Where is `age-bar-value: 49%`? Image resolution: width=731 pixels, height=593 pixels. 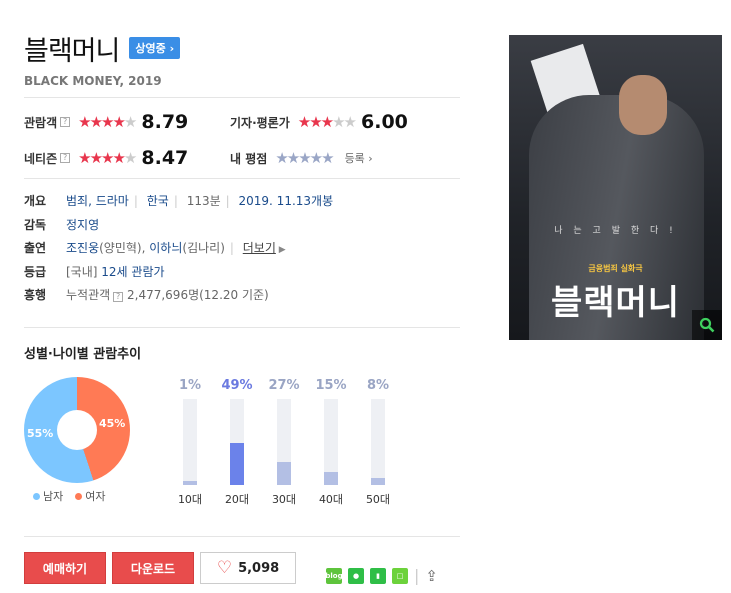 age-bar-value: 49% is located at coordinates (237, 385).